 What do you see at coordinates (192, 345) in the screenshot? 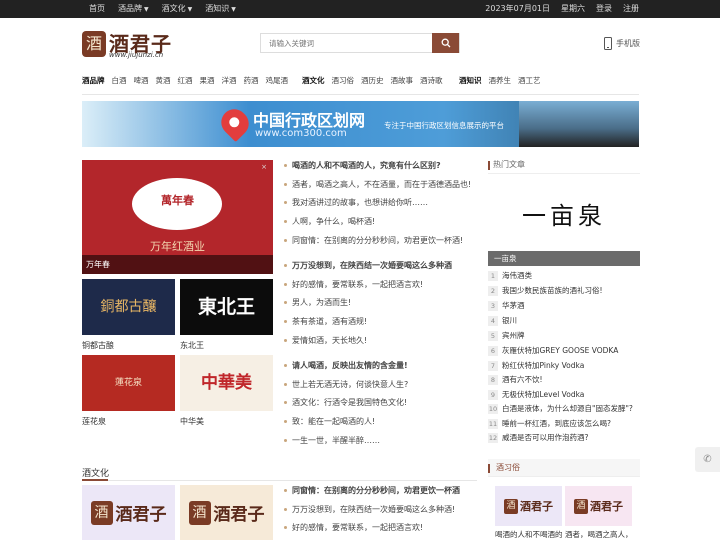
I see `brand-tile-caption: 东北王` at bounding box center [192, 345].